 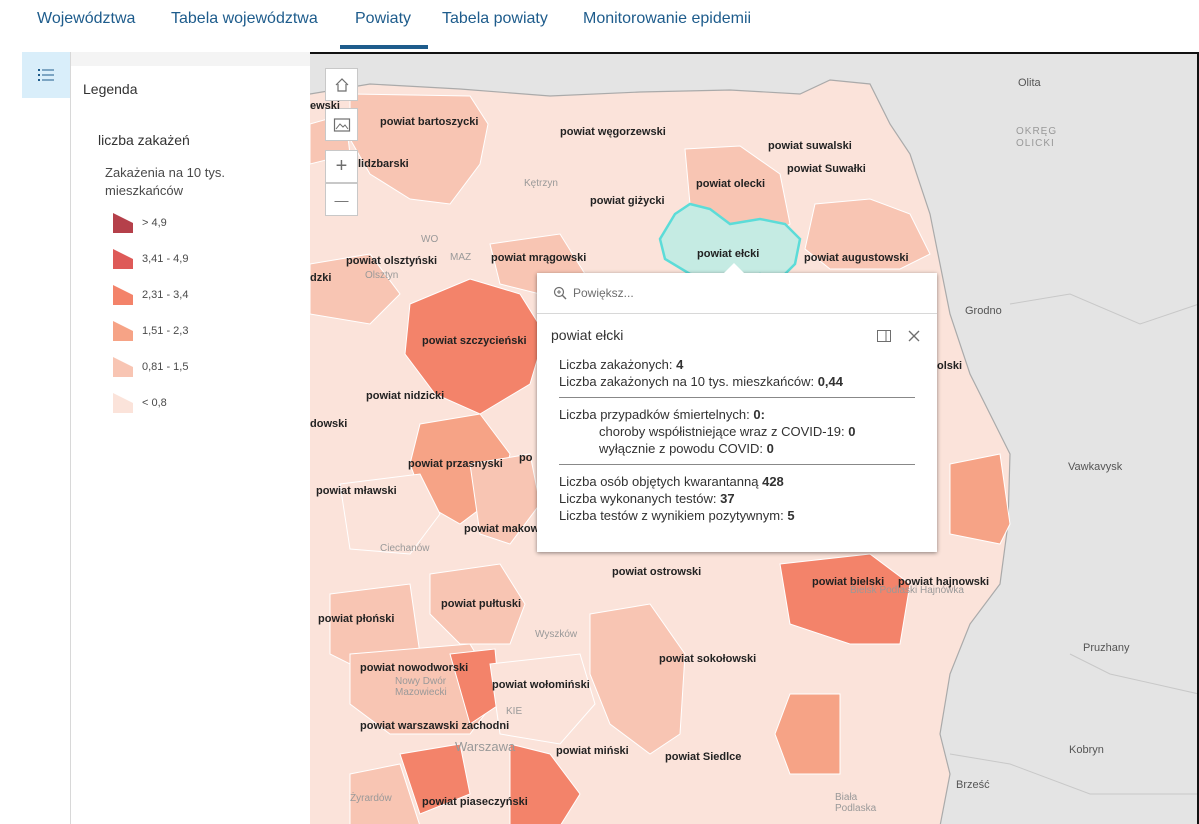 What do you see at coordinates (587, 335) in the screenshot?
I see `popup-title: powiat ełcki` at bounding box center [587, 335].